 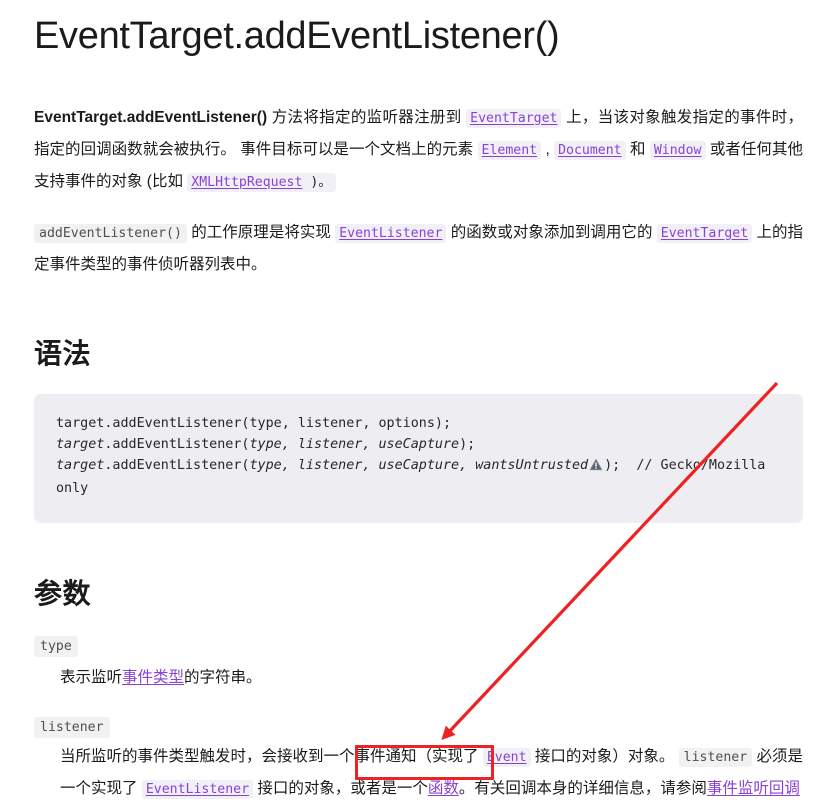 I want to click on code-link-xmlhttprequest: XMLHttpRequest )。, so click(x=261, y=182).